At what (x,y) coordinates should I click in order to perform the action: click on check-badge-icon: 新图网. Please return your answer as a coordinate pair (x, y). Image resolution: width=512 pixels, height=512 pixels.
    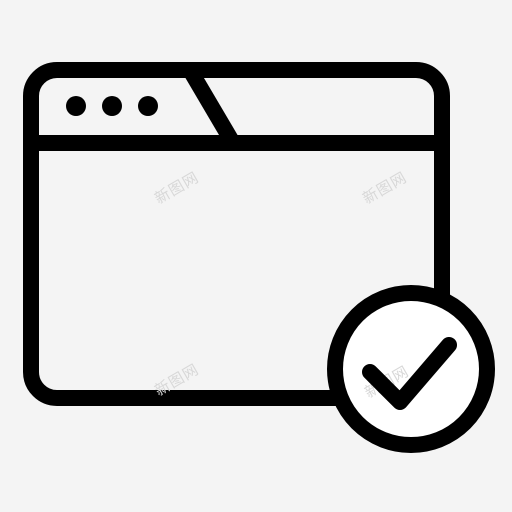
    Looking at the image, I should click on (411, 369).